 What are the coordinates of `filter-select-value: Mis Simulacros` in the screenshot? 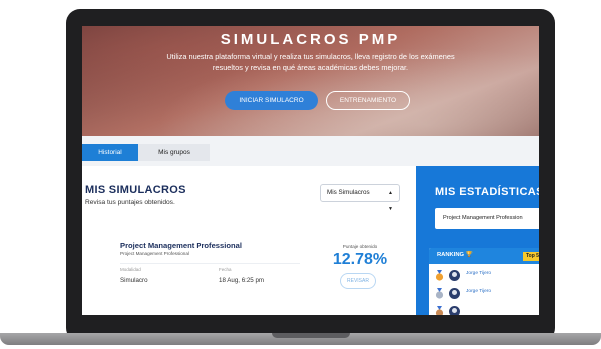 It's located at (348, 192).